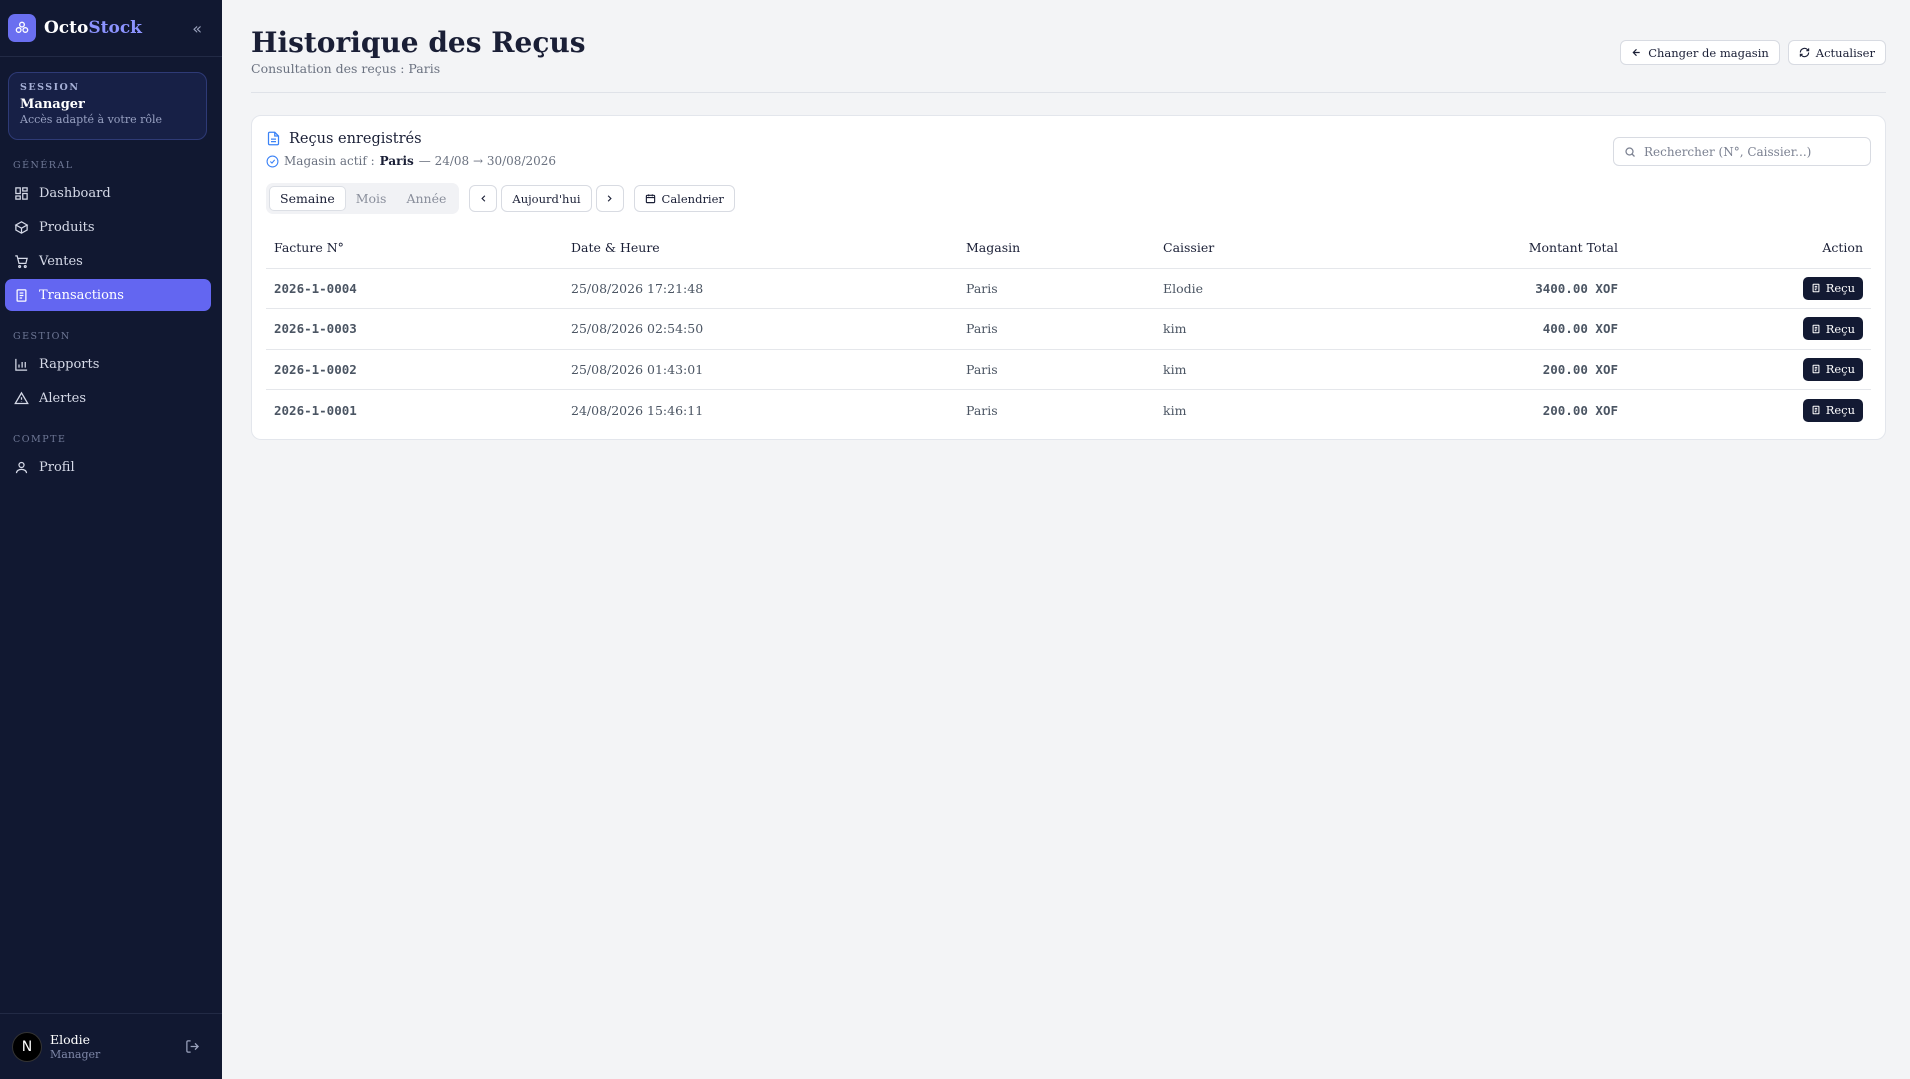 The image size is (1910, 1079). I want to click on sidebar-item-profil: Profil, so click(108, 467).